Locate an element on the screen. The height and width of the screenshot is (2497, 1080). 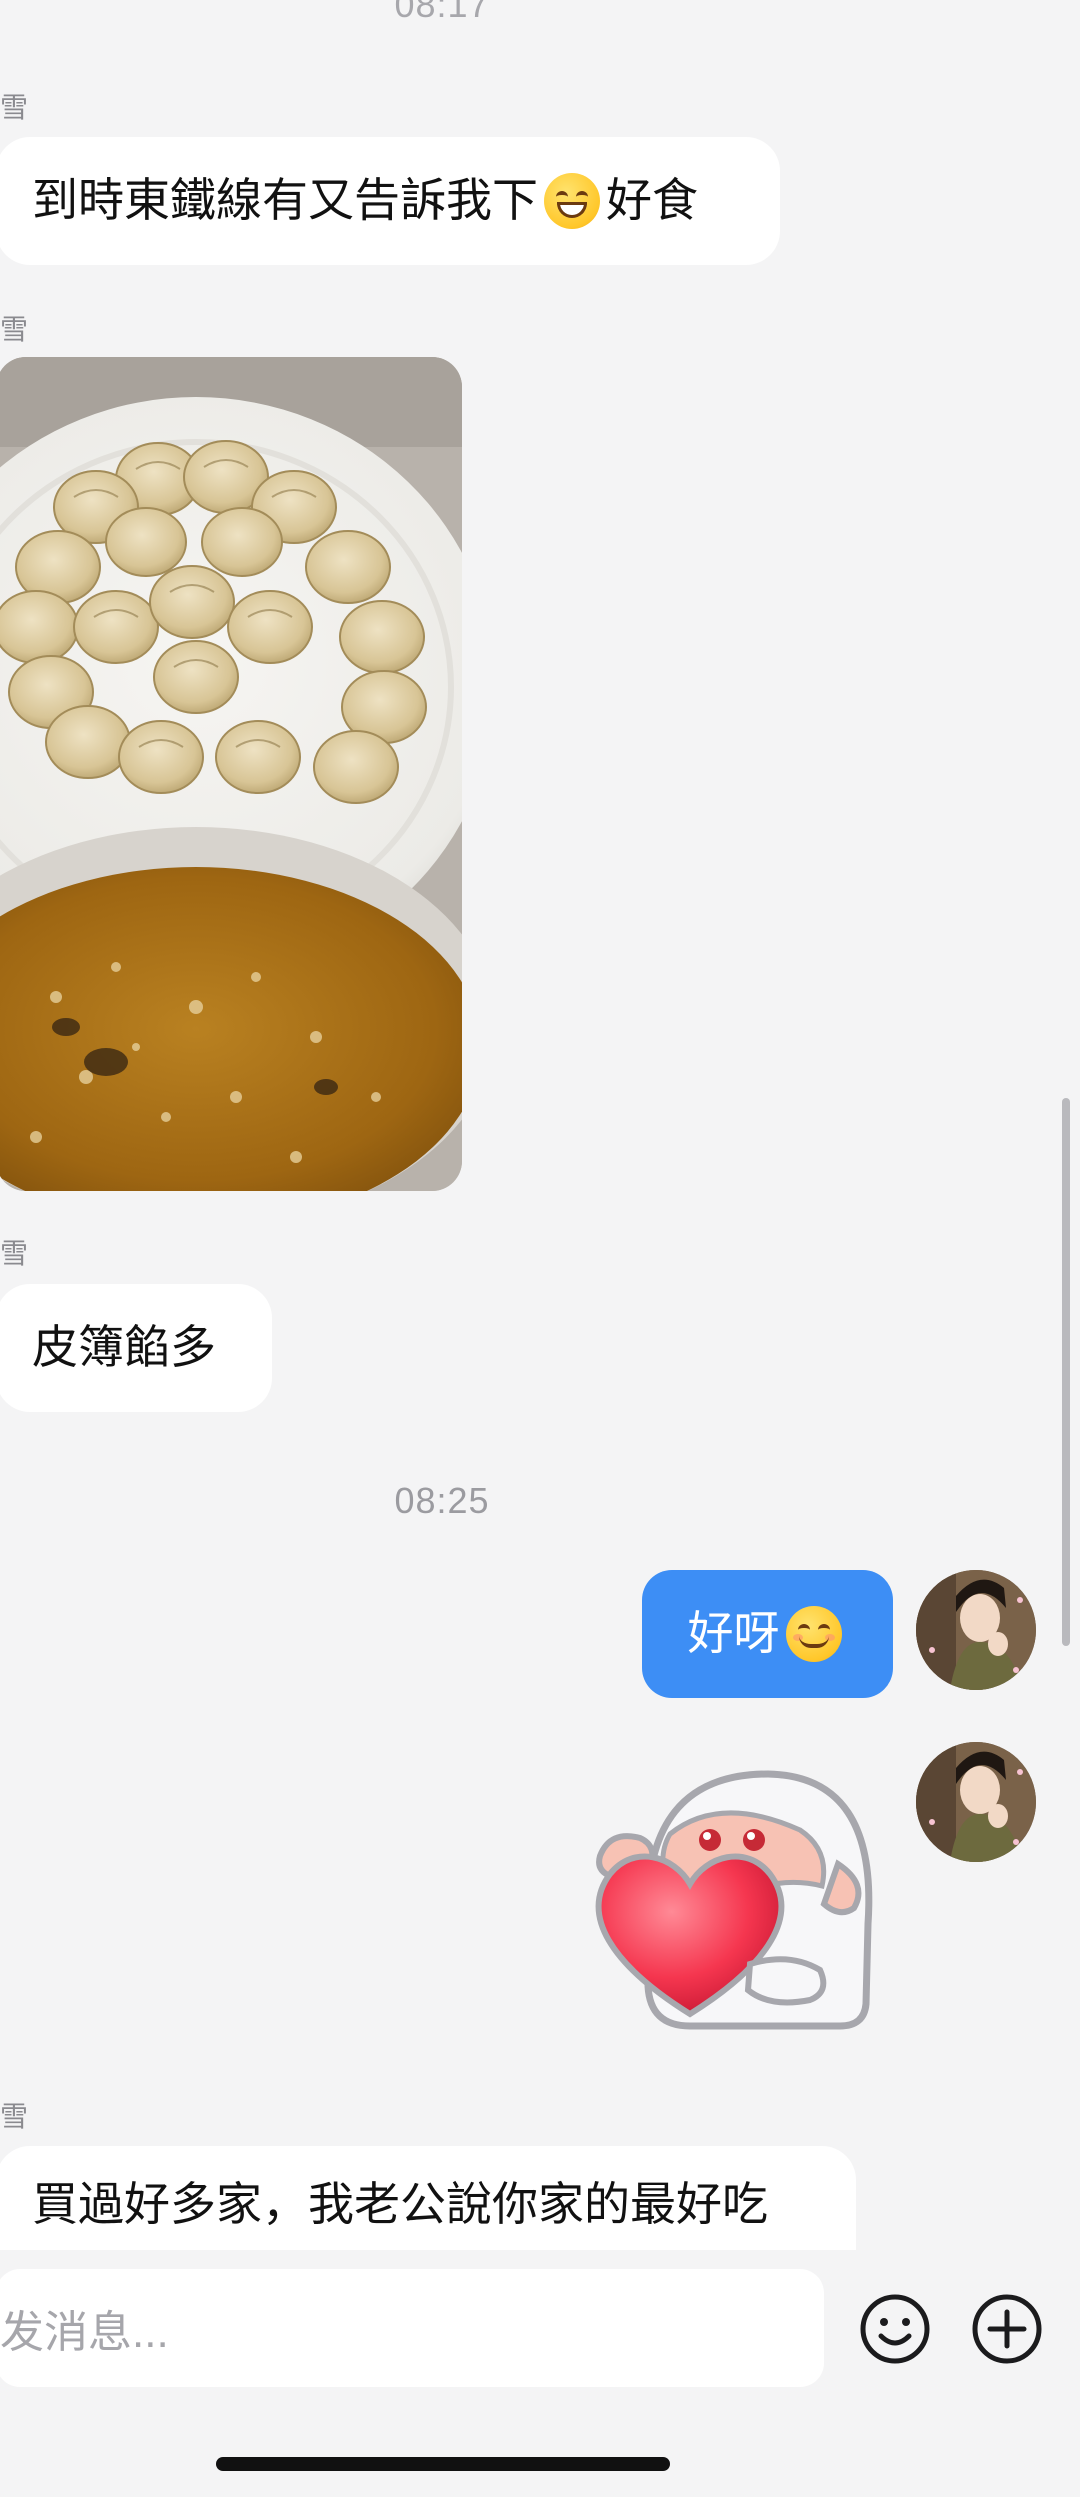
message-bubble: 買過好多家，我老公說你家的最好吃 is located at coordinates (428, 2198).